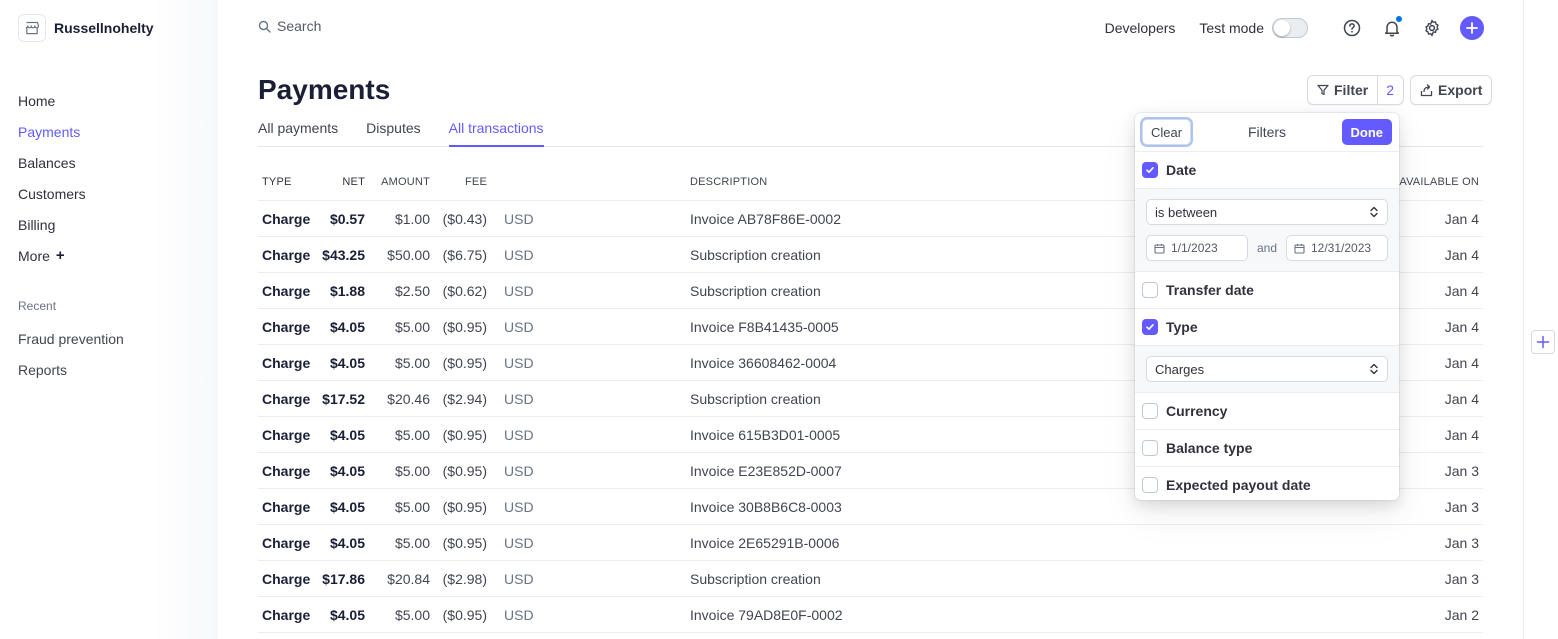  What do you see at coordinates (1392, 28) in the screenshot?
I see `notifications-bell-icon` at bounding box center [1392, 28].